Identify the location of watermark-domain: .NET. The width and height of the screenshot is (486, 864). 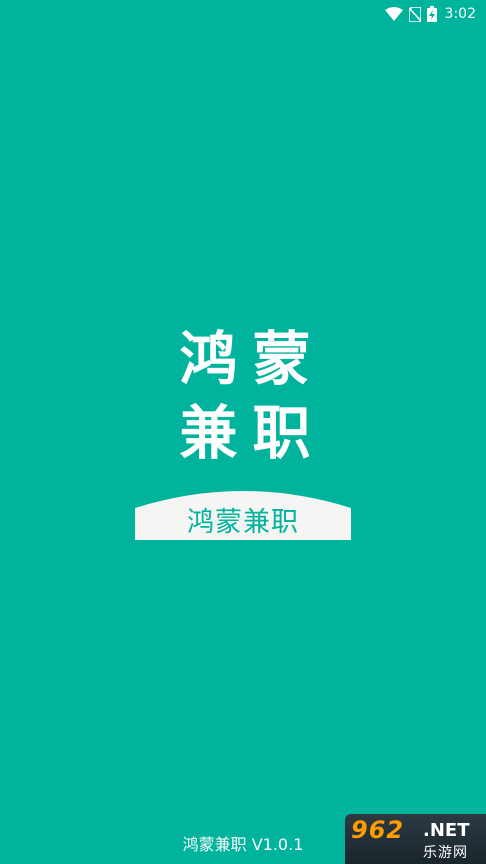
(446, 830).